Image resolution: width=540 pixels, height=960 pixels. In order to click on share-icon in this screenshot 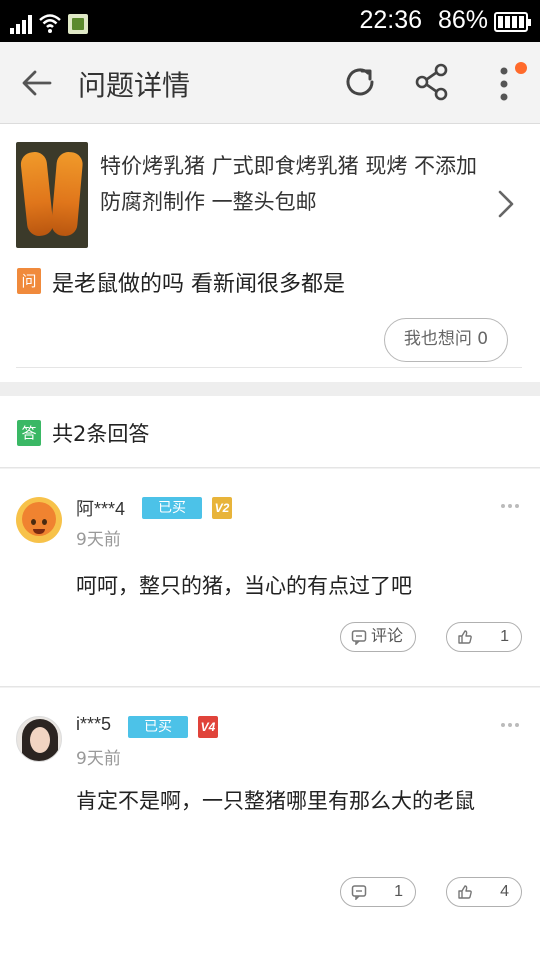, I will do `click(432, 82)`.